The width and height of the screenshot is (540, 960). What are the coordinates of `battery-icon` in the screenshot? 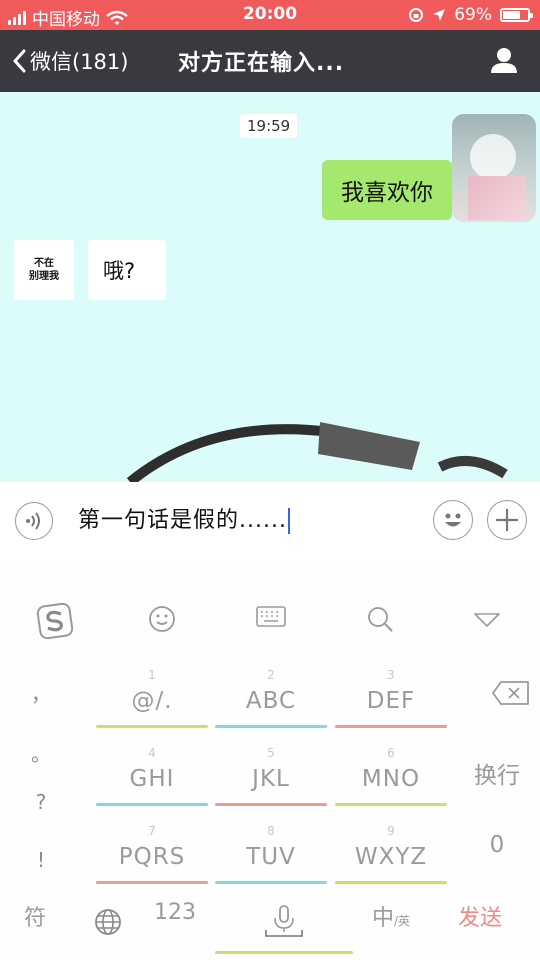 It's located at (516, 15).